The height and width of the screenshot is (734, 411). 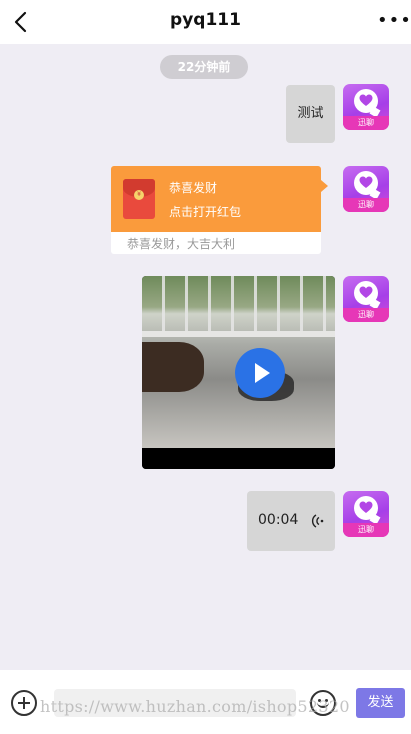 What do you see at coordinates (181, 244) in the screenshot?
I see `red-packet-greeting: 恭喜发财，大吉大利` at bounding box center [181, 244].